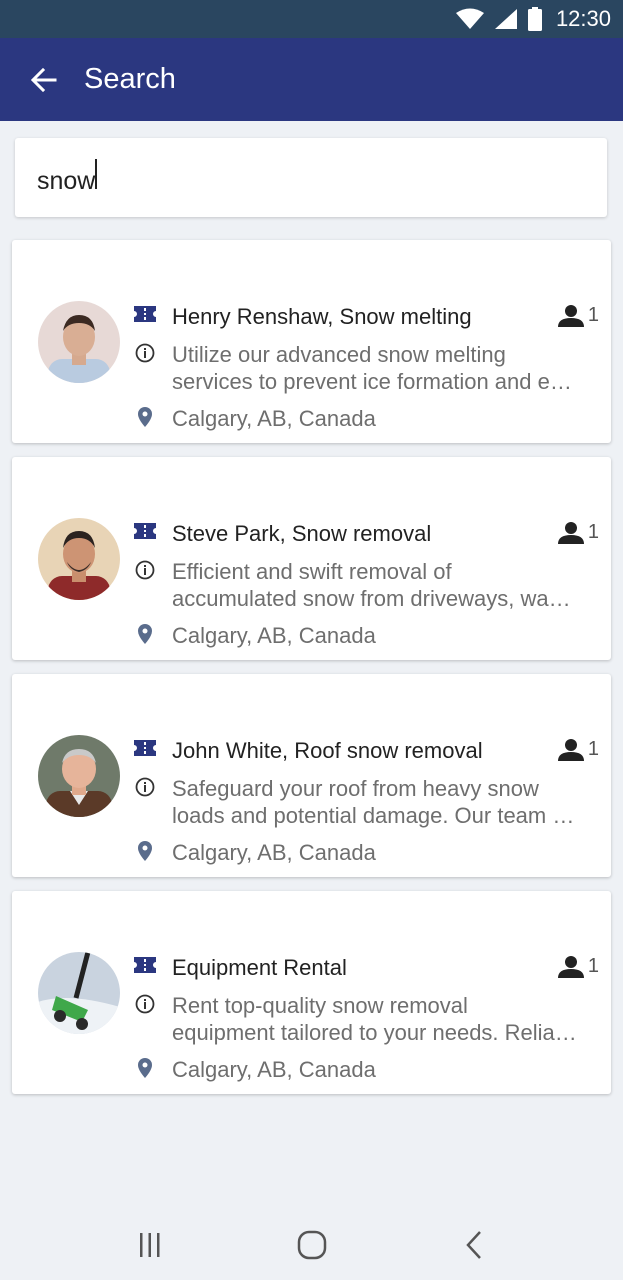  I want to click on battery-icon, so click(534, 19).